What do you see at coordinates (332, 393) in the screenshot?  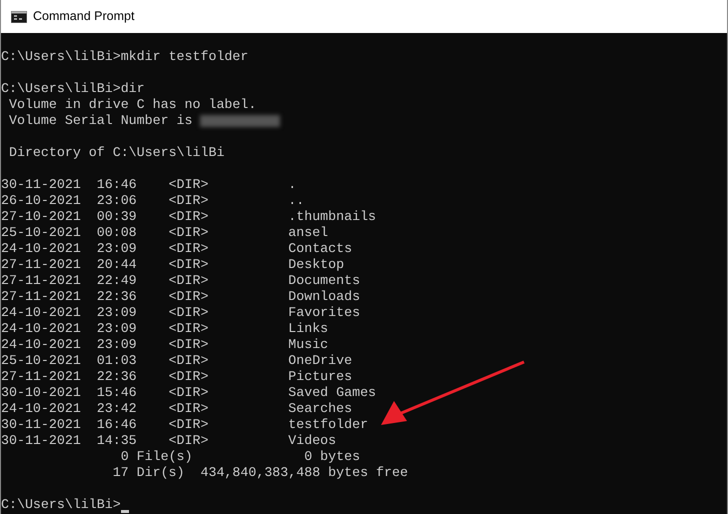 I see `entry-name: Saved Games` at bounding box center [332, 393].